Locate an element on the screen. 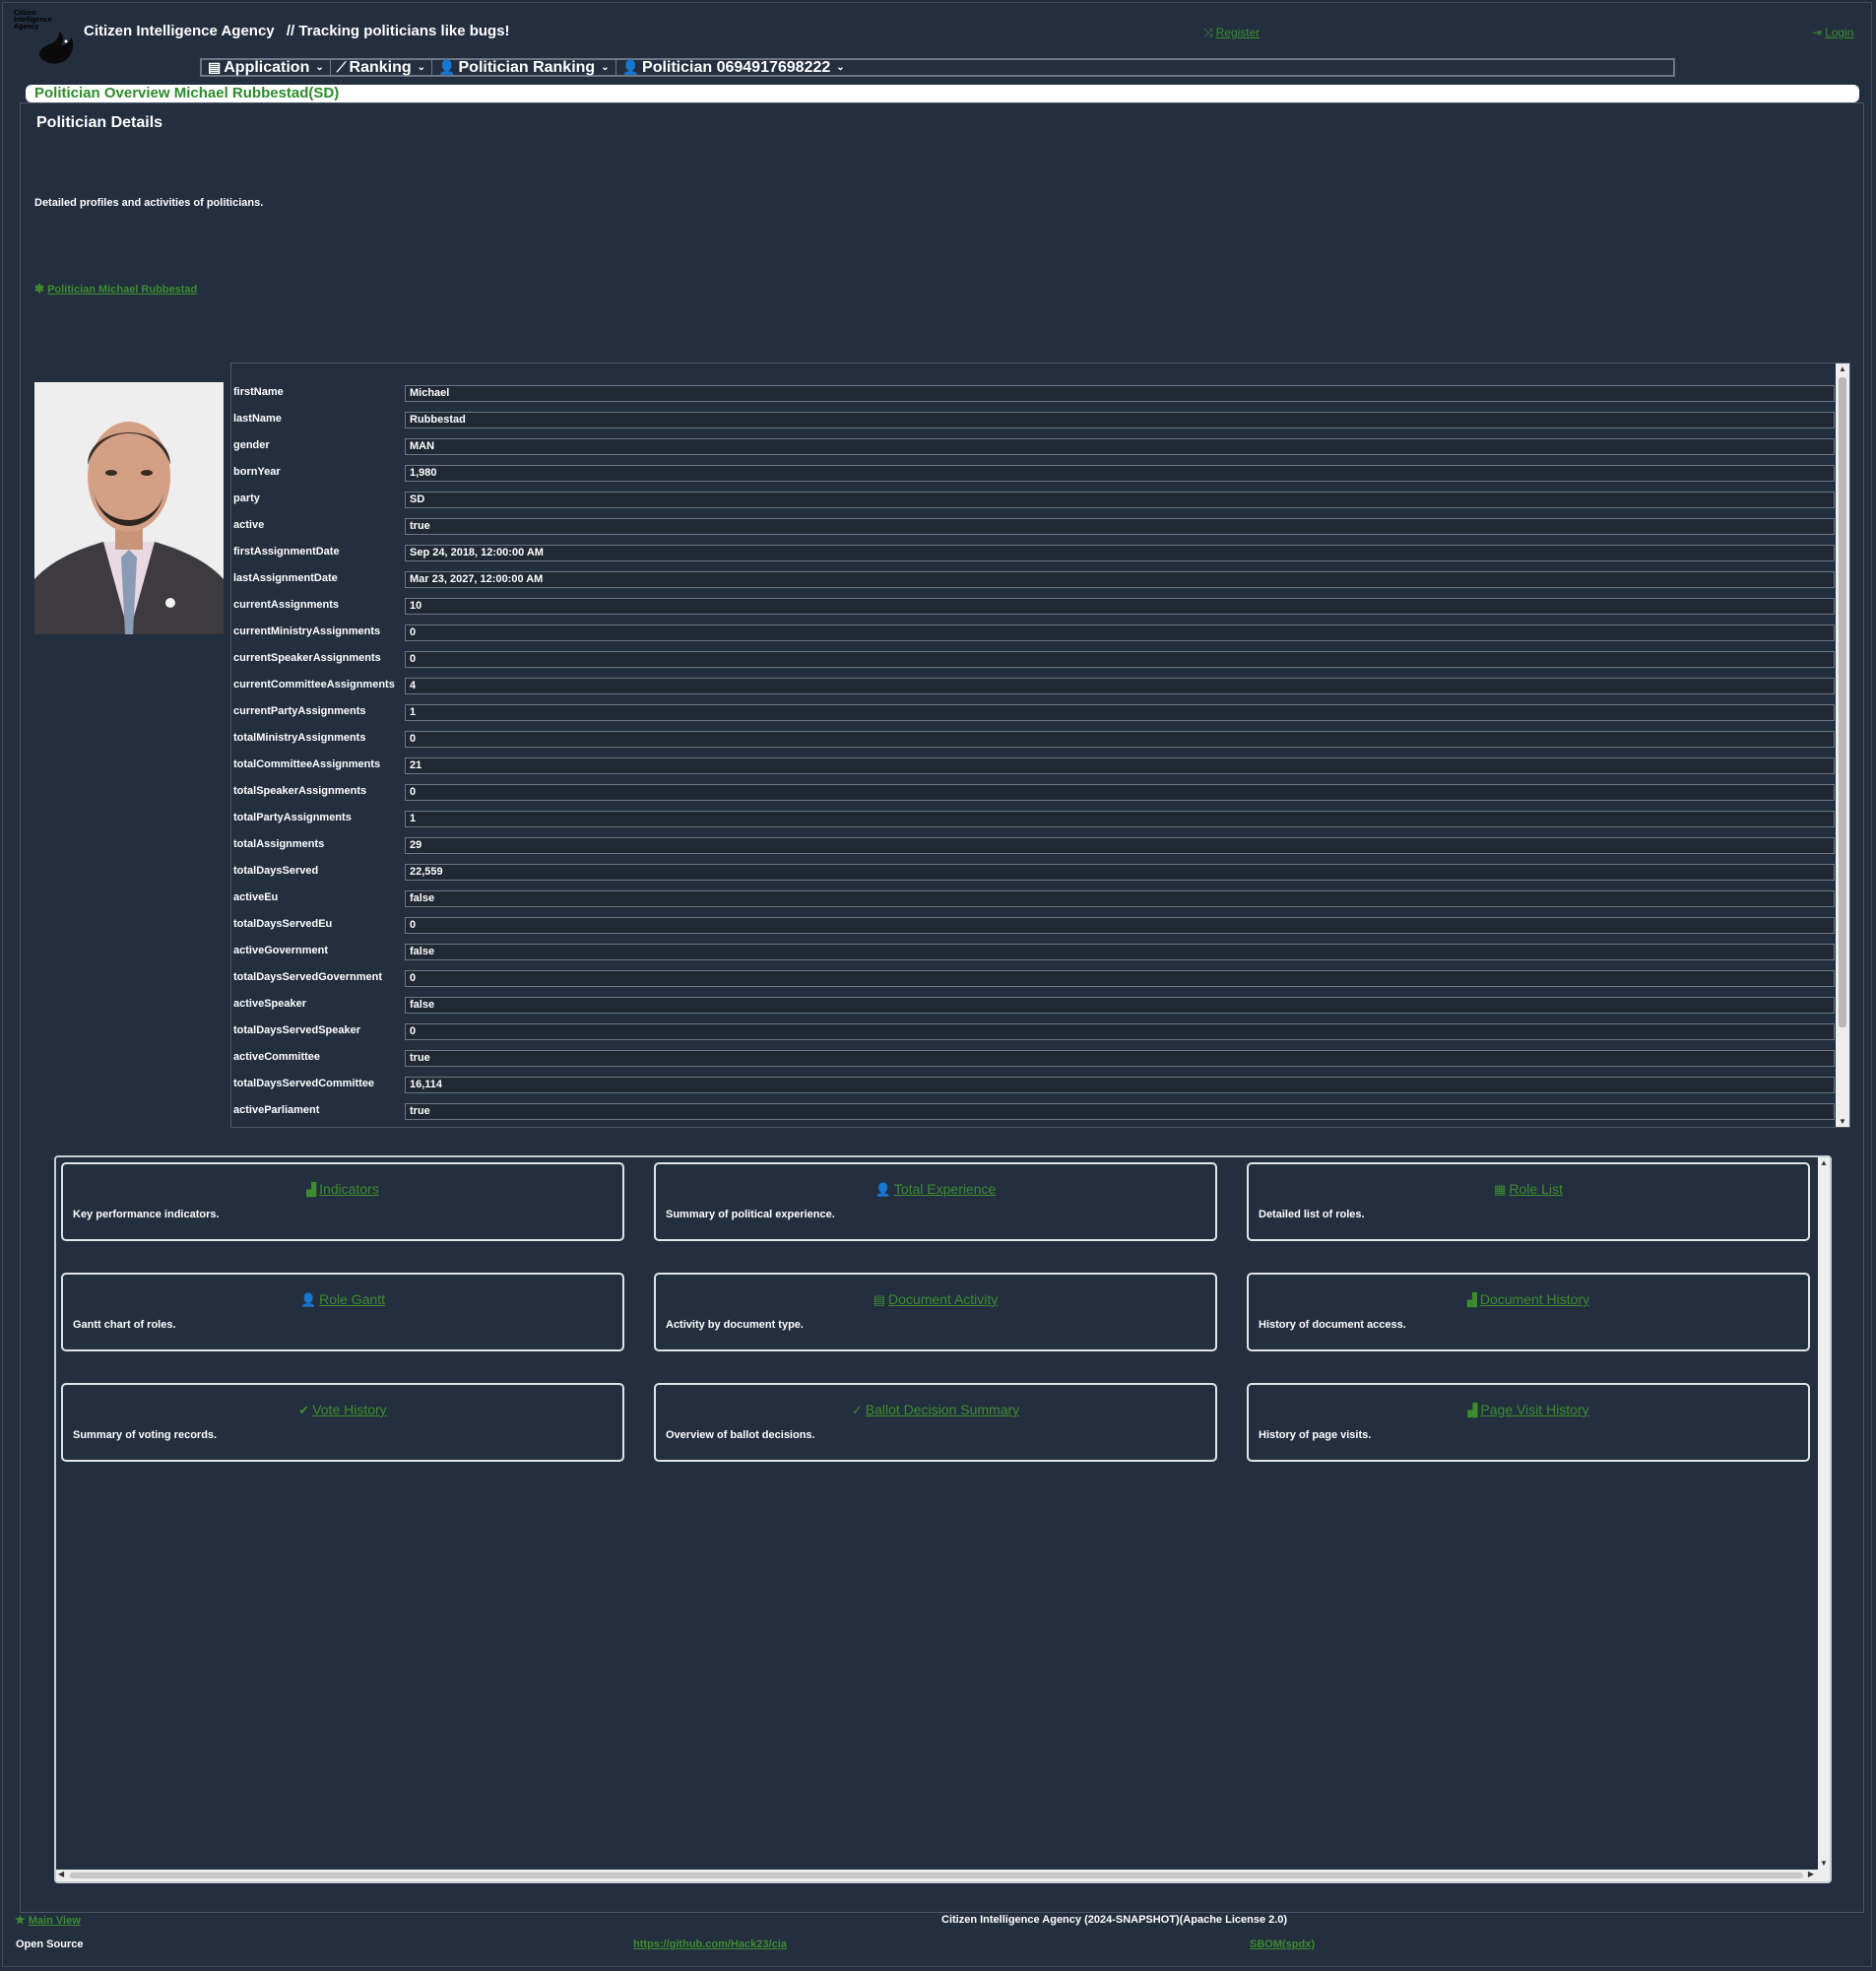  menu-label: Politician Ranking is located at coordinates (527, 67).